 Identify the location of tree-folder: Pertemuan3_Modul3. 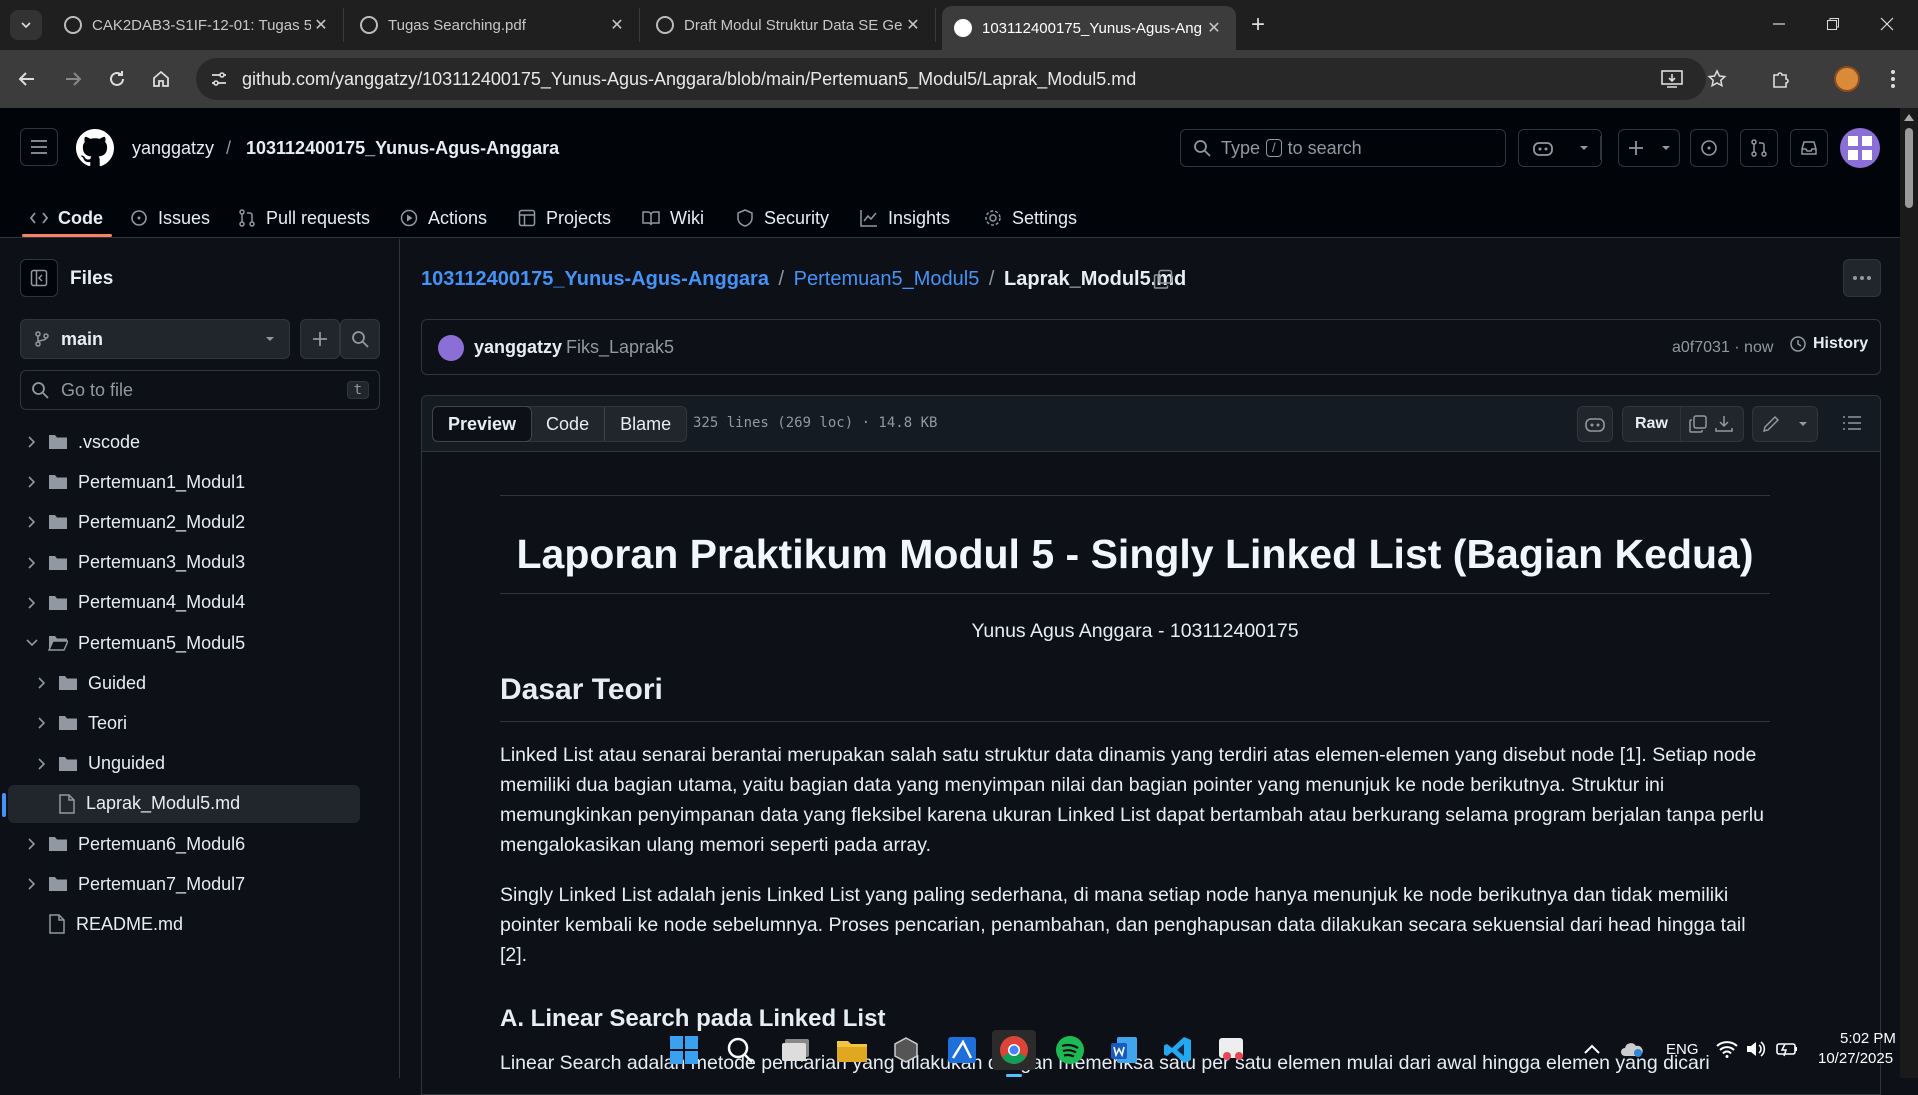
(184, 563).